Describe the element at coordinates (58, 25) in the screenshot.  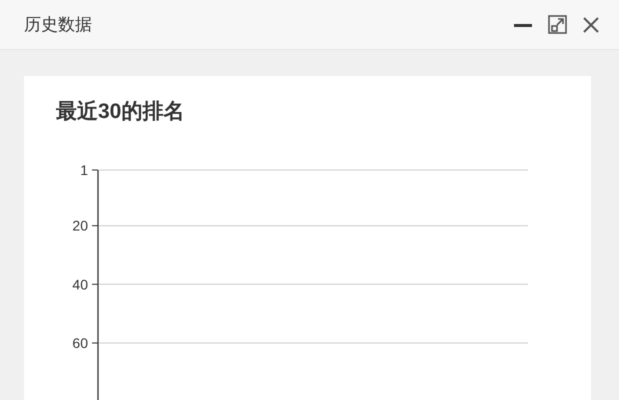
I see `window-title: 历史数据` at that location.